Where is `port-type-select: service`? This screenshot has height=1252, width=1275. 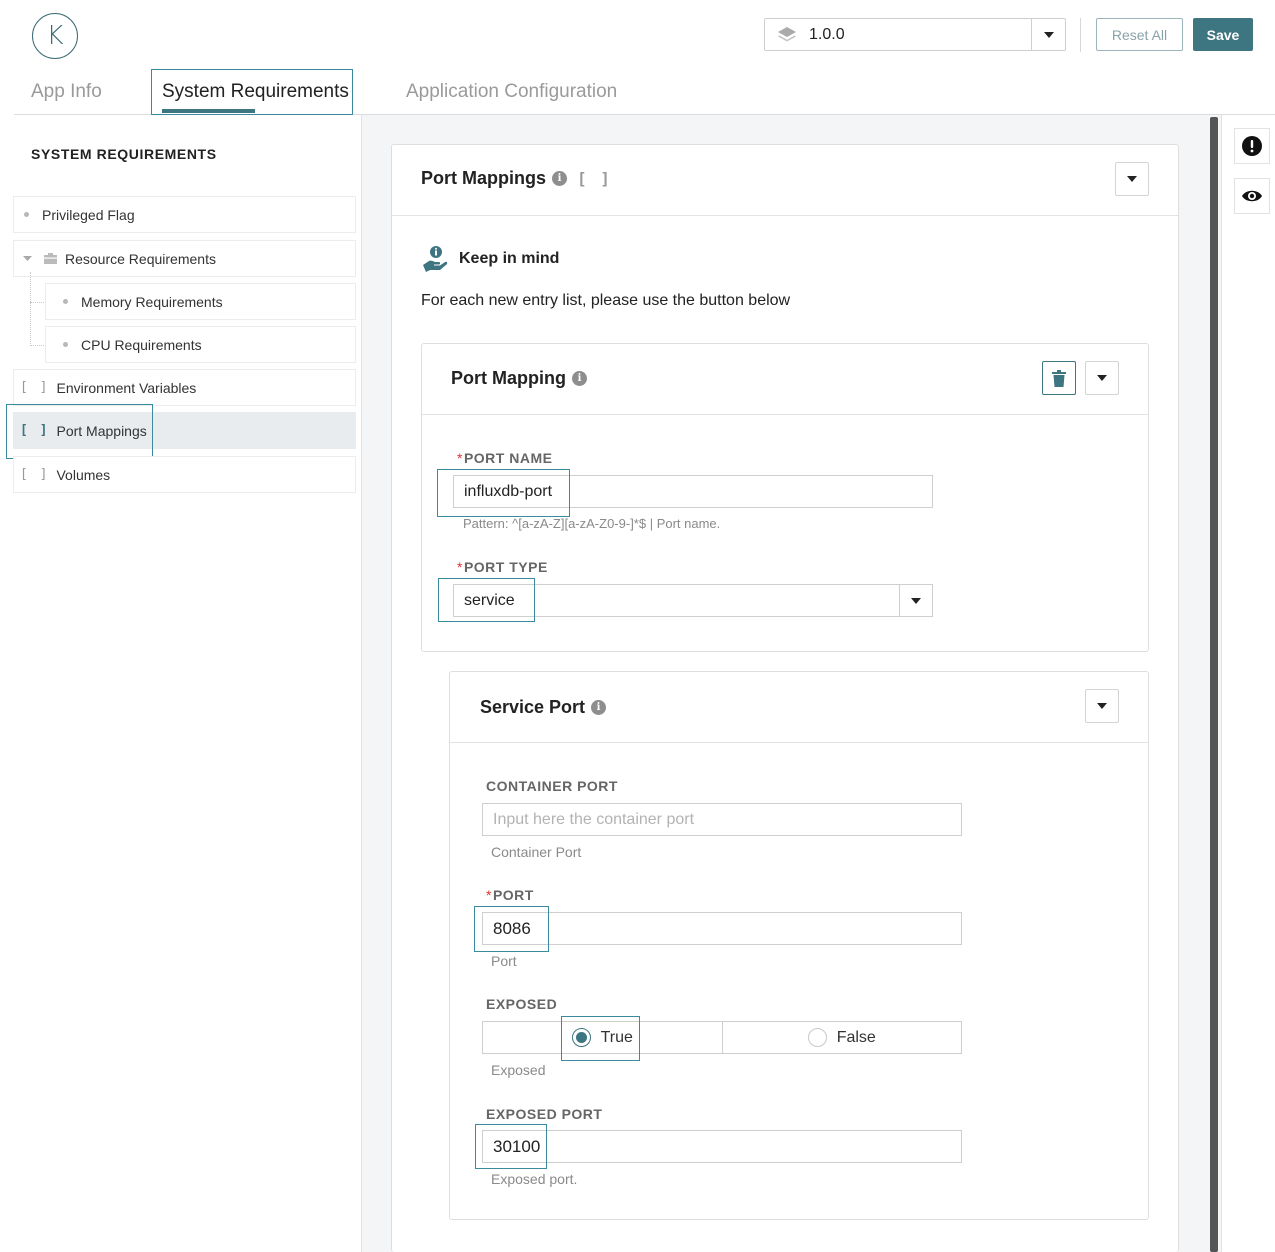 port-type-select: service is located at coordinates (693, 600).